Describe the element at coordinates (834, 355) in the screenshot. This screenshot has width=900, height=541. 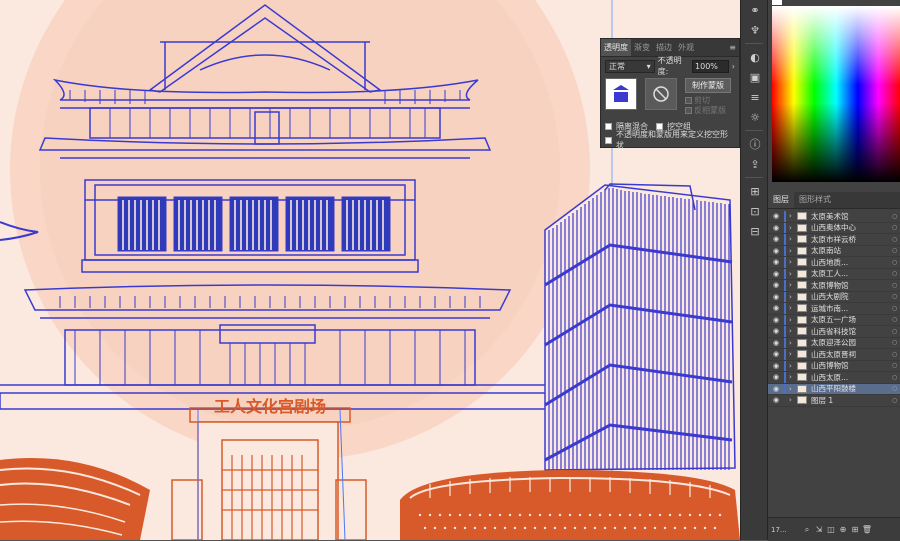
I see `layer-row: ◉ › 山西太原晋祠 ○` at that location.